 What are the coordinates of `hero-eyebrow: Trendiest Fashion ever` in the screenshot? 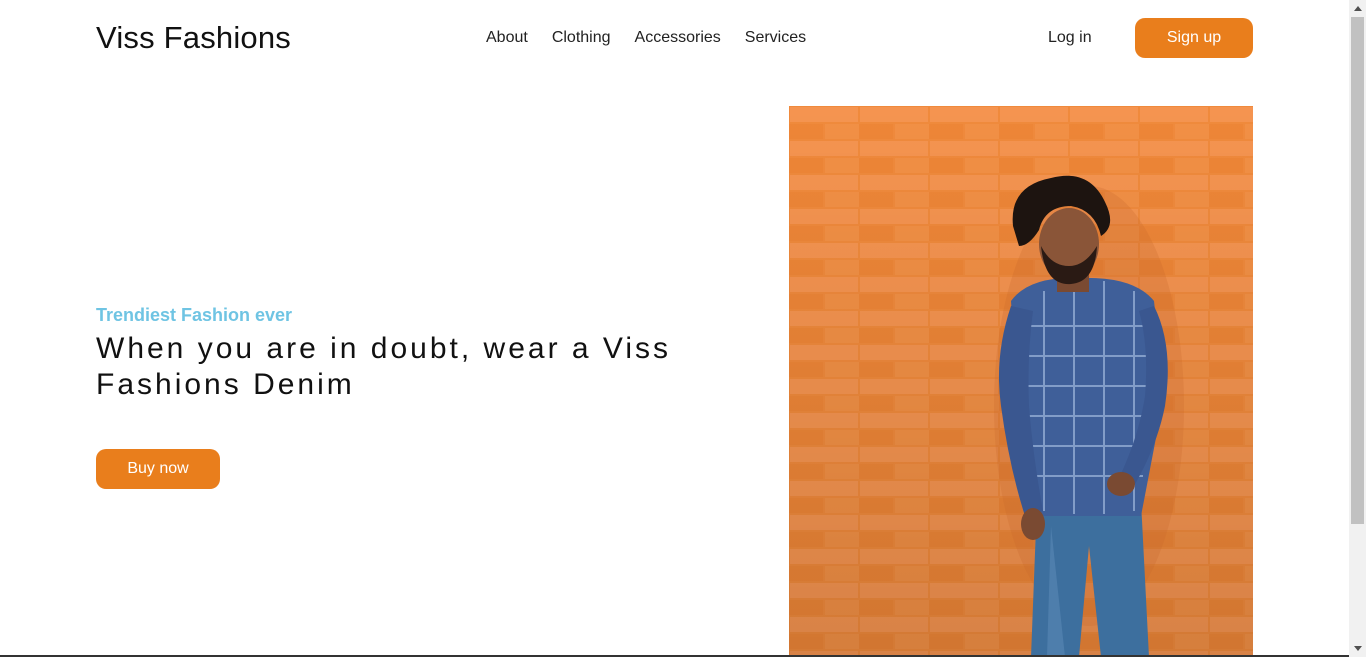 It's located at (194, 315).